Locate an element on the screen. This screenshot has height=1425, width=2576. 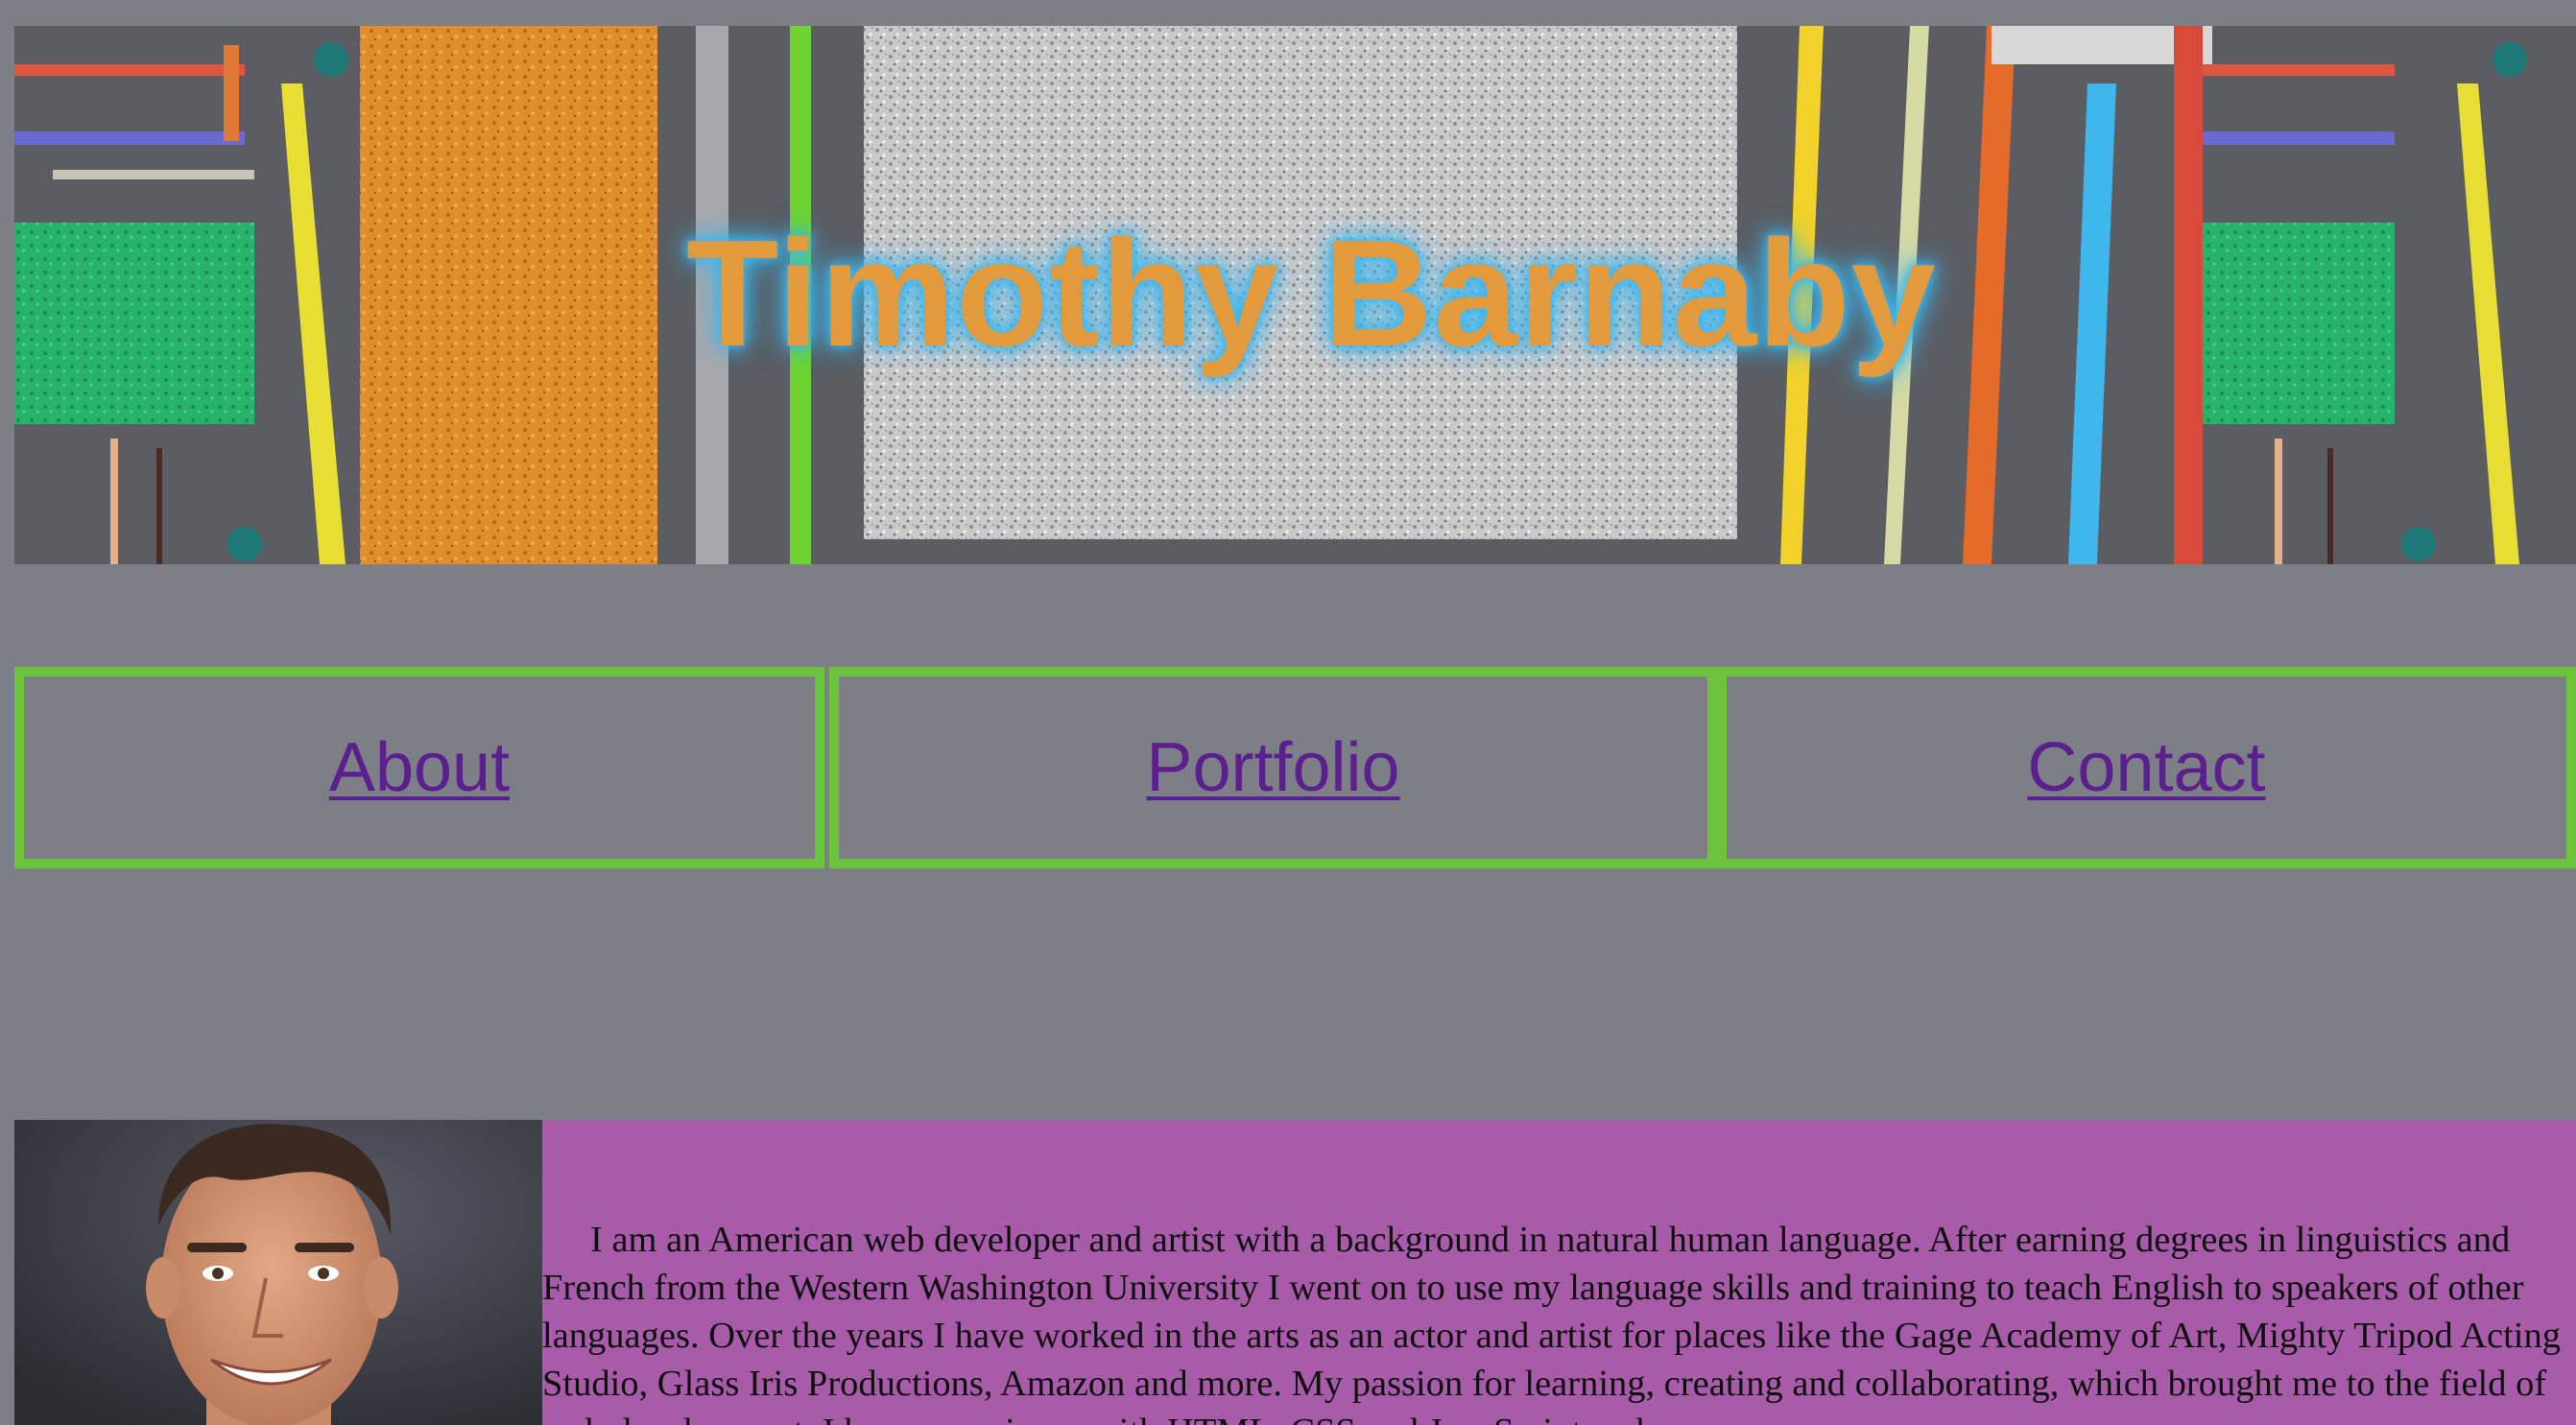
nav-link-about: About is located at coordinates (419, 767).